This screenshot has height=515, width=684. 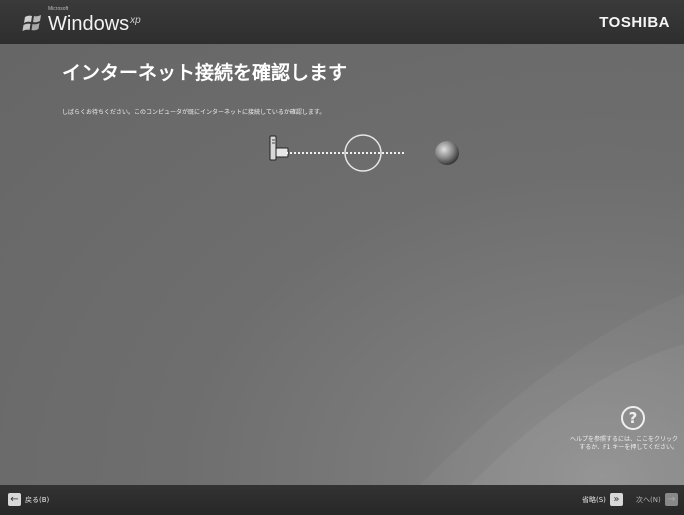 What do you see at coordinates (342, 22) in the screenshot?
I see `header-bar: Microsoft Windows xp TOSHIBA` at bounding box center [342, 22].